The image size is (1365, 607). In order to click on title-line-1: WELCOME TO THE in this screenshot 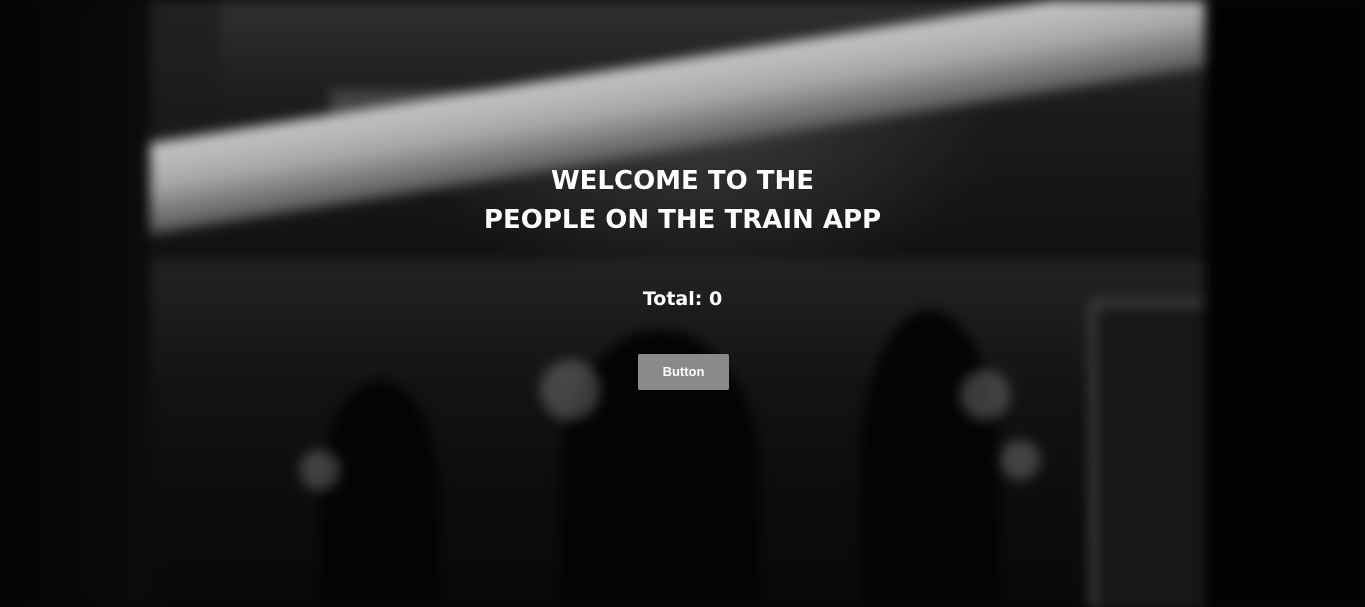, I will do `click(682, 181)`.